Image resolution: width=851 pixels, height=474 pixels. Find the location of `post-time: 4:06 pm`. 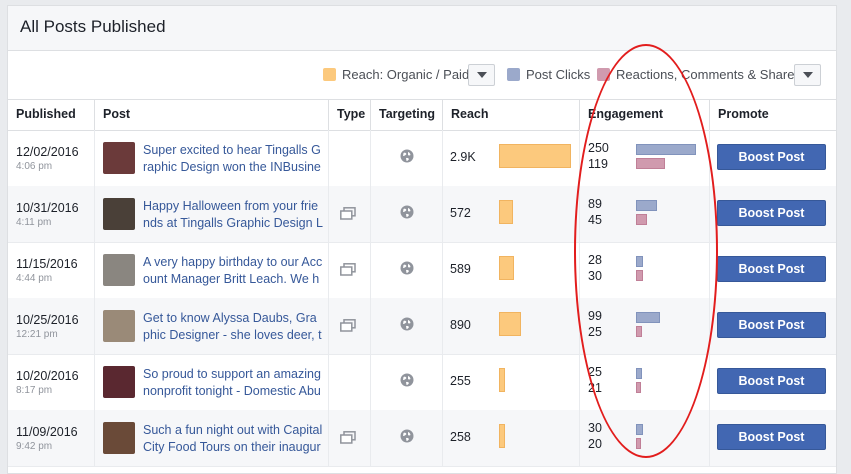

post-time: 4:06 pm is located at coordinates (34, 166).